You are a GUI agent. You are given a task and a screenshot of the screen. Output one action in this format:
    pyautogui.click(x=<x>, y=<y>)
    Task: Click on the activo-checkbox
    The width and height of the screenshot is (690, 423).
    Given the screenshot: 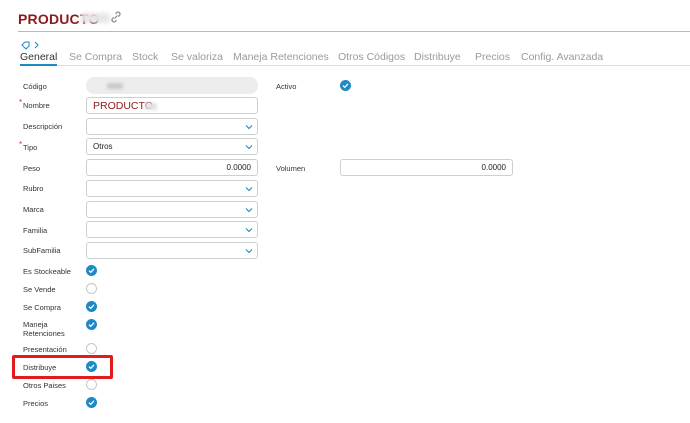 What is the action you would take?
    pyautogui.click(x=345, y=85)
    